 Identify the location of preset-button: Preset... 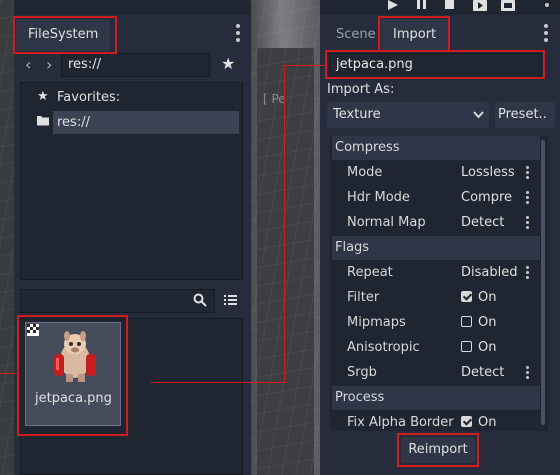
(525, 115).